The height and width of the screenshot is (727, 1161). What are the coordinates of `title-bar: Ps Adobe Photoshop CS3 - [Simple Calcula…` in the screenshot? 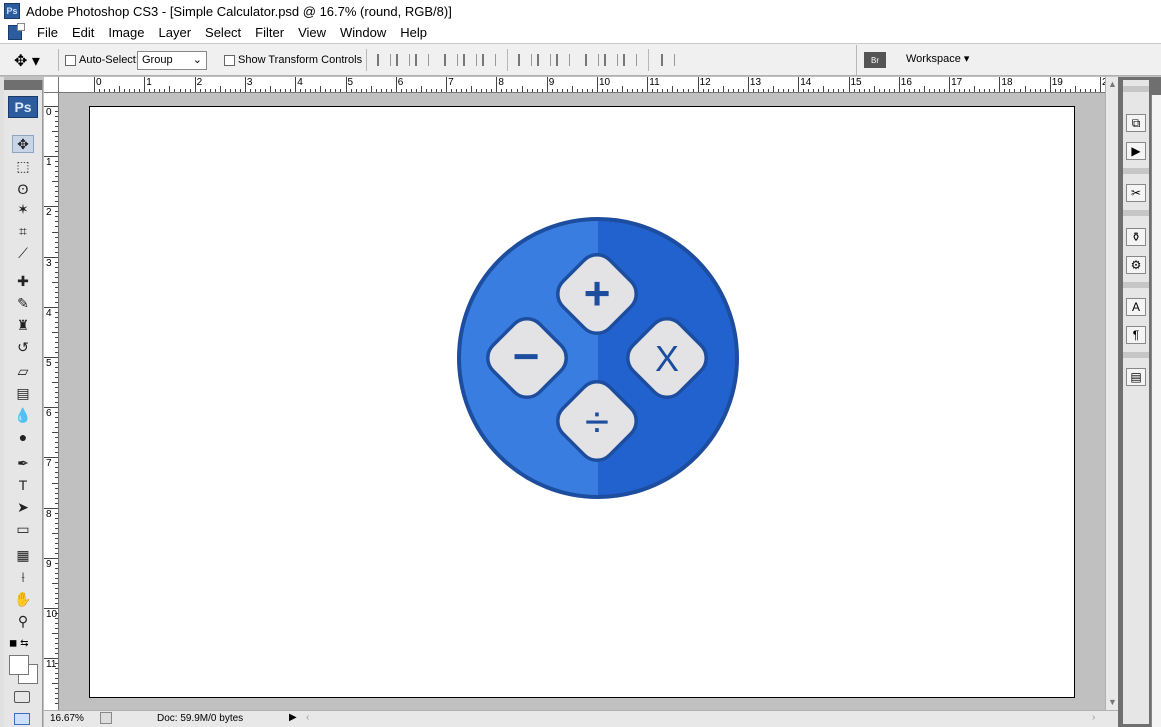 It's located at (580, 11).